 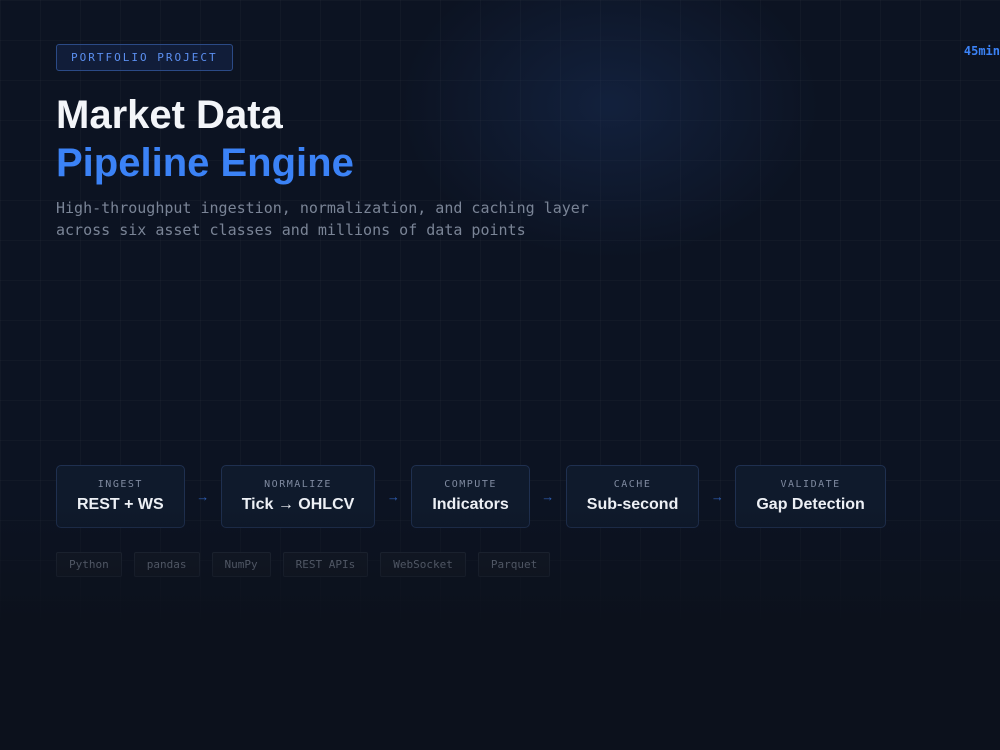 What do you see at coordinates (325, 564) in the screenshot?
I see `tech-tag-rest-apis: REST APIs` at bounding box center [325, 564].